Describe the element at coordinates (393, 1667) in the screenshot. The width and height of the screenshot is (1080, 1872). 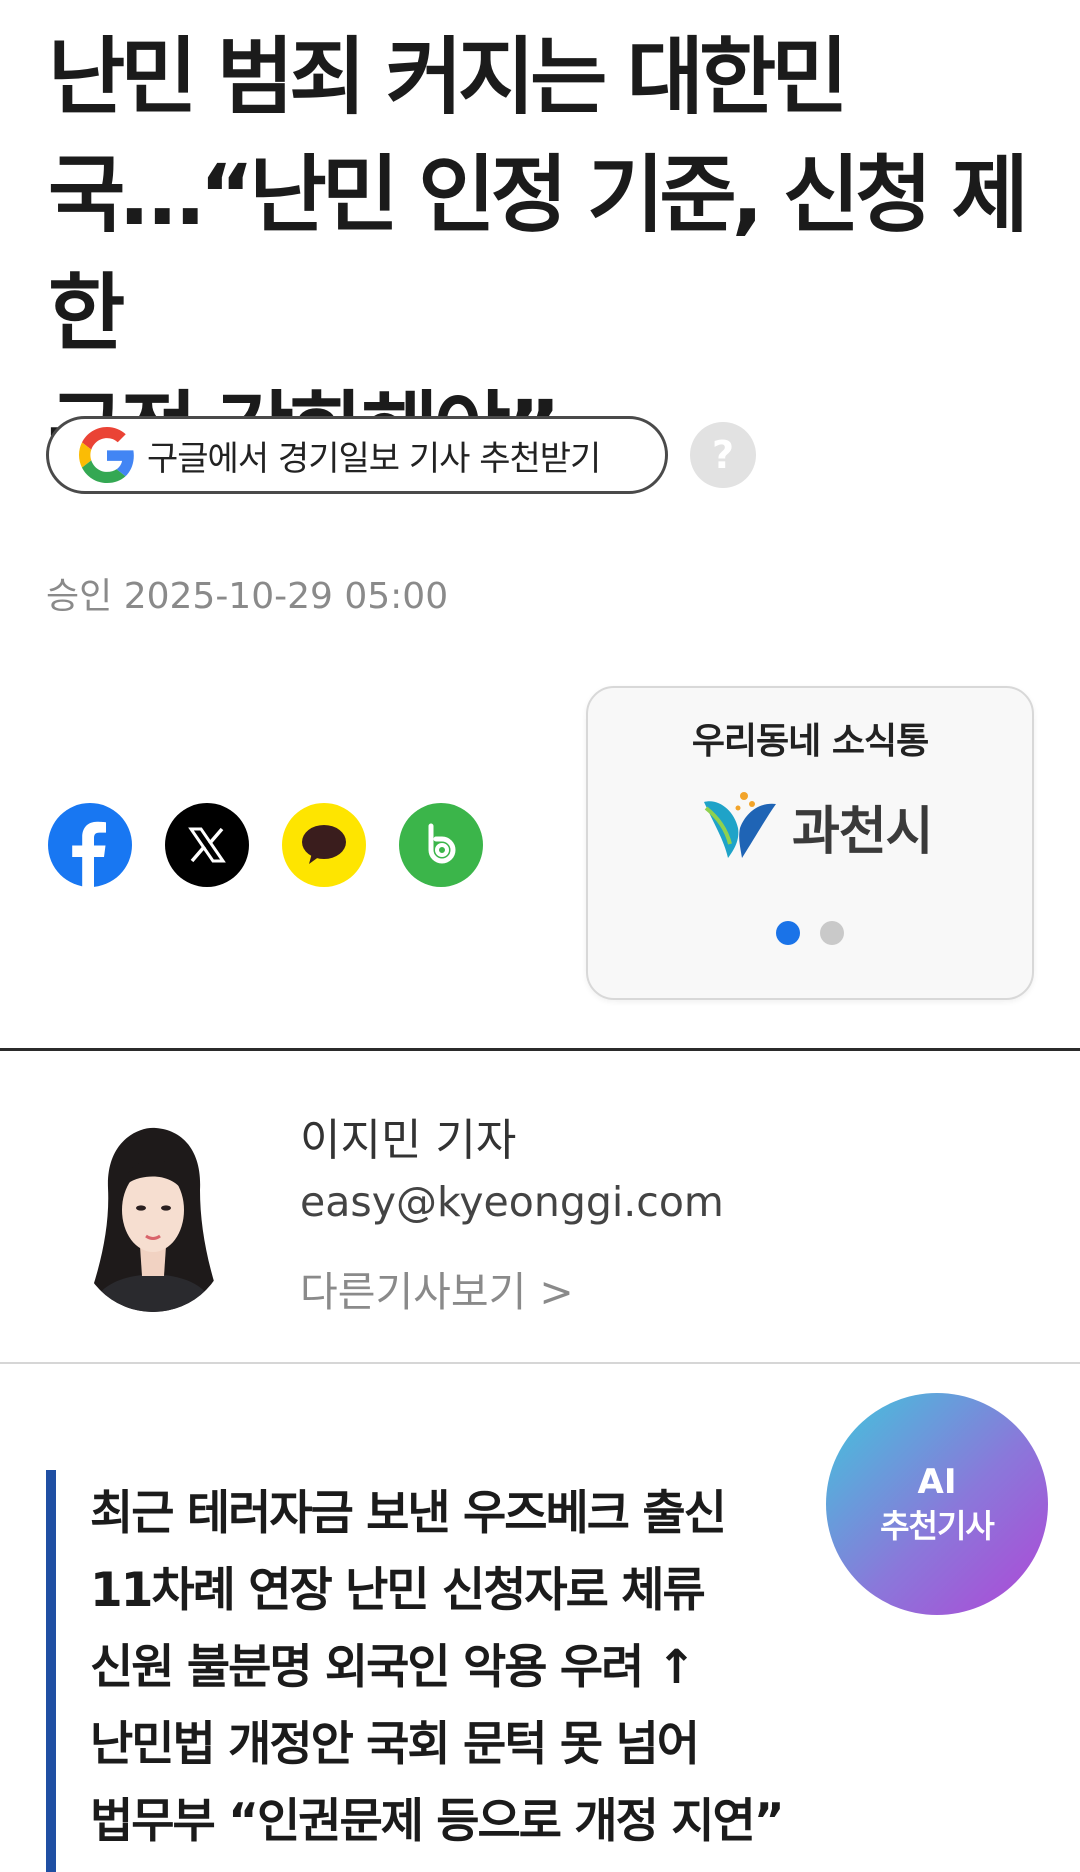
I see `summary-line: 신원 불분명 외국인 악용 우려 ↑` at that location.